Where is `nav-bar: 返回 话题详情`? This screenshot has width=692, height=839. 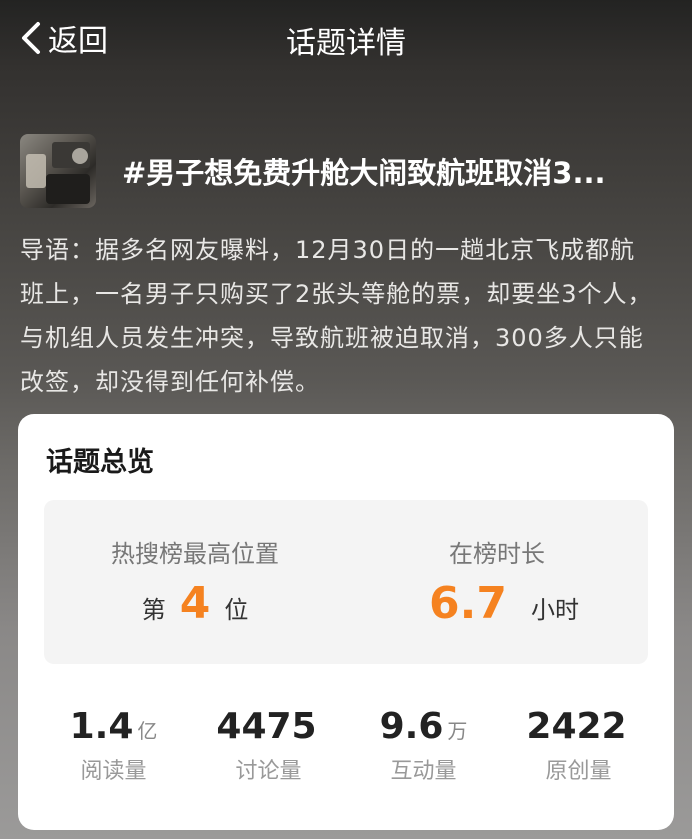
nav-bar: 返回 话题详情 is located at coordinates (346, 36).